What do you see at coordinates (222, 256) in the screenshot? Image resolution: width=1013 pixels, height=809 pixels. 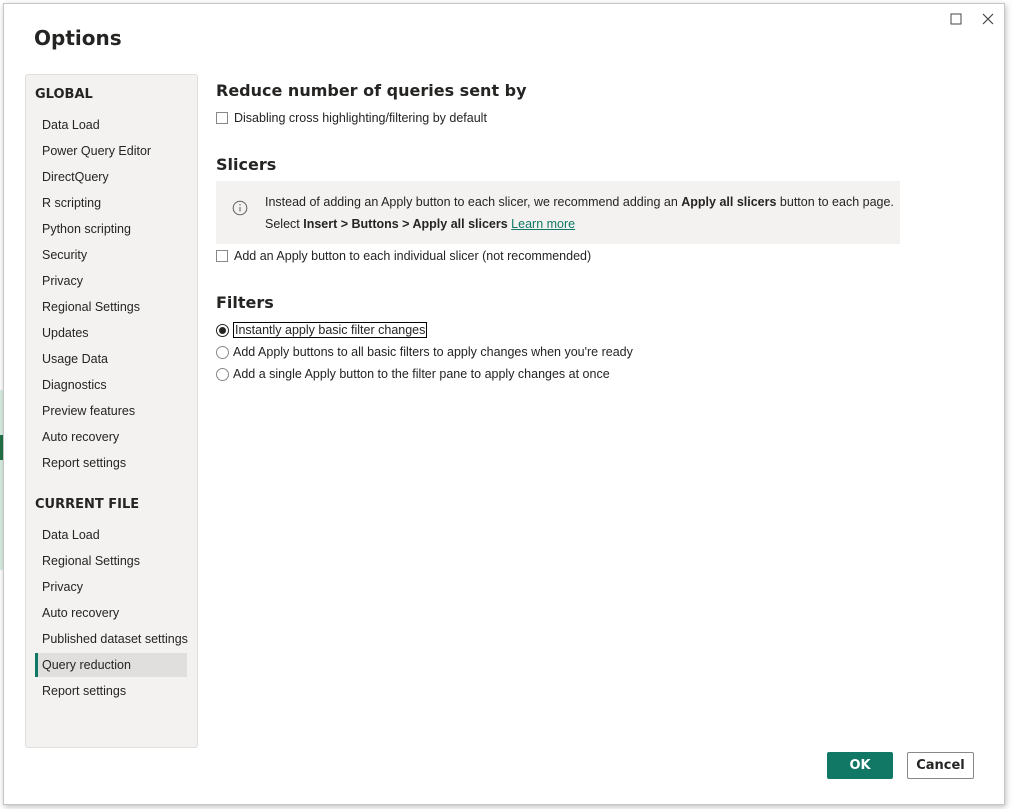 I see `slicer-apply-button-checkbox` at bounding box center [222, 256].